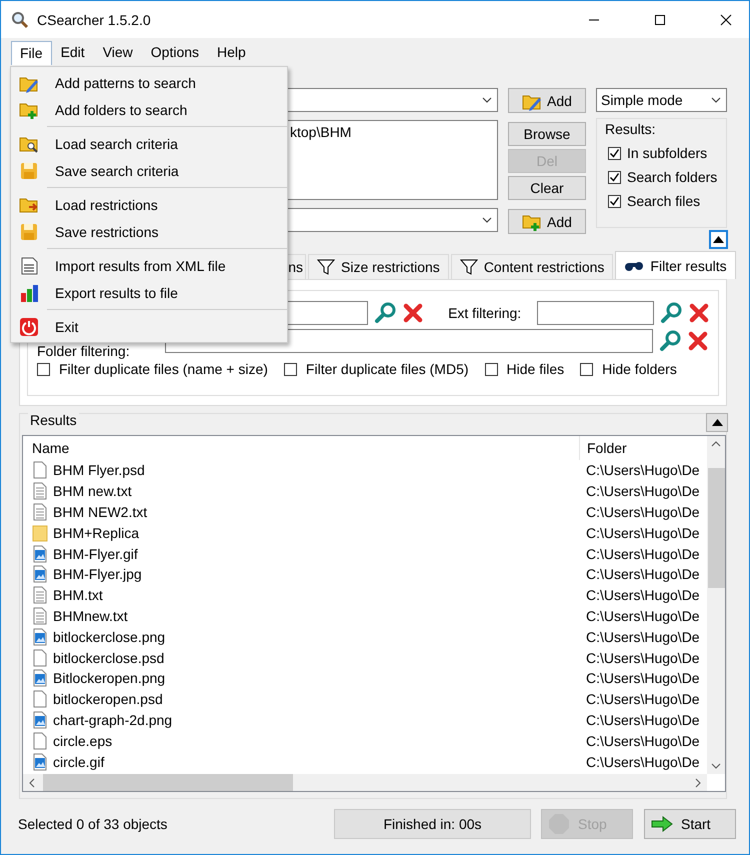  I want to click on menu-entry: Add folders to search, so click(149, 109).